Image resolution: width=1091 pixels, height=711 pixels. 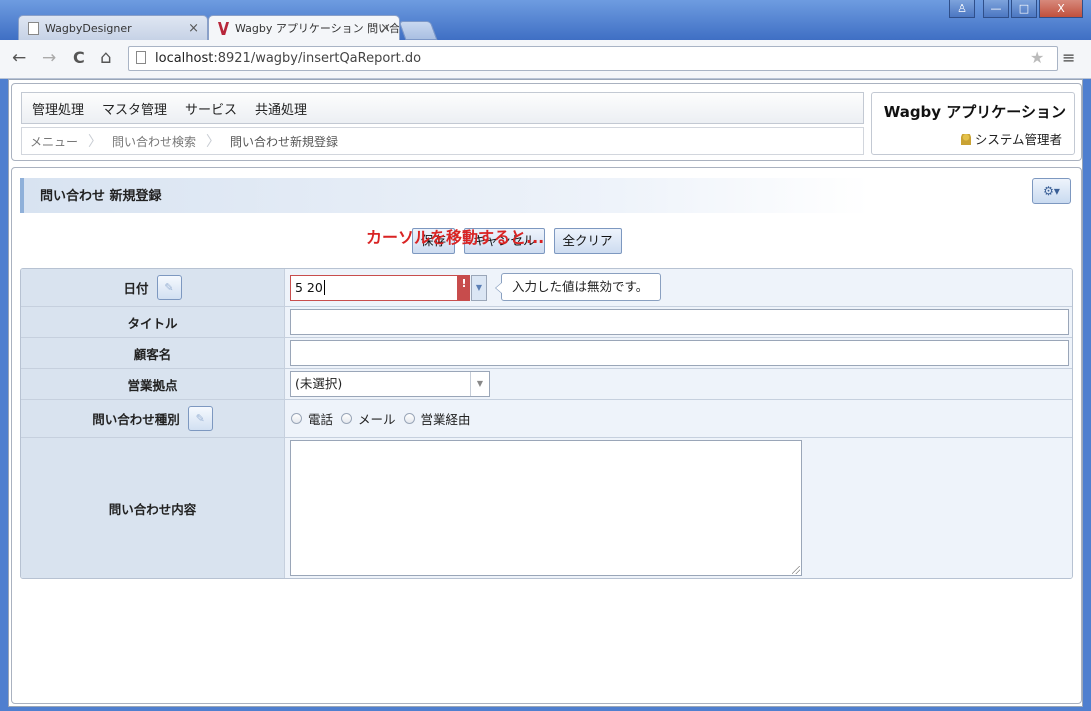 I want to click on inquiry-type-radio-group: 電話 メール 営業経由, so click(x=385, y=418).